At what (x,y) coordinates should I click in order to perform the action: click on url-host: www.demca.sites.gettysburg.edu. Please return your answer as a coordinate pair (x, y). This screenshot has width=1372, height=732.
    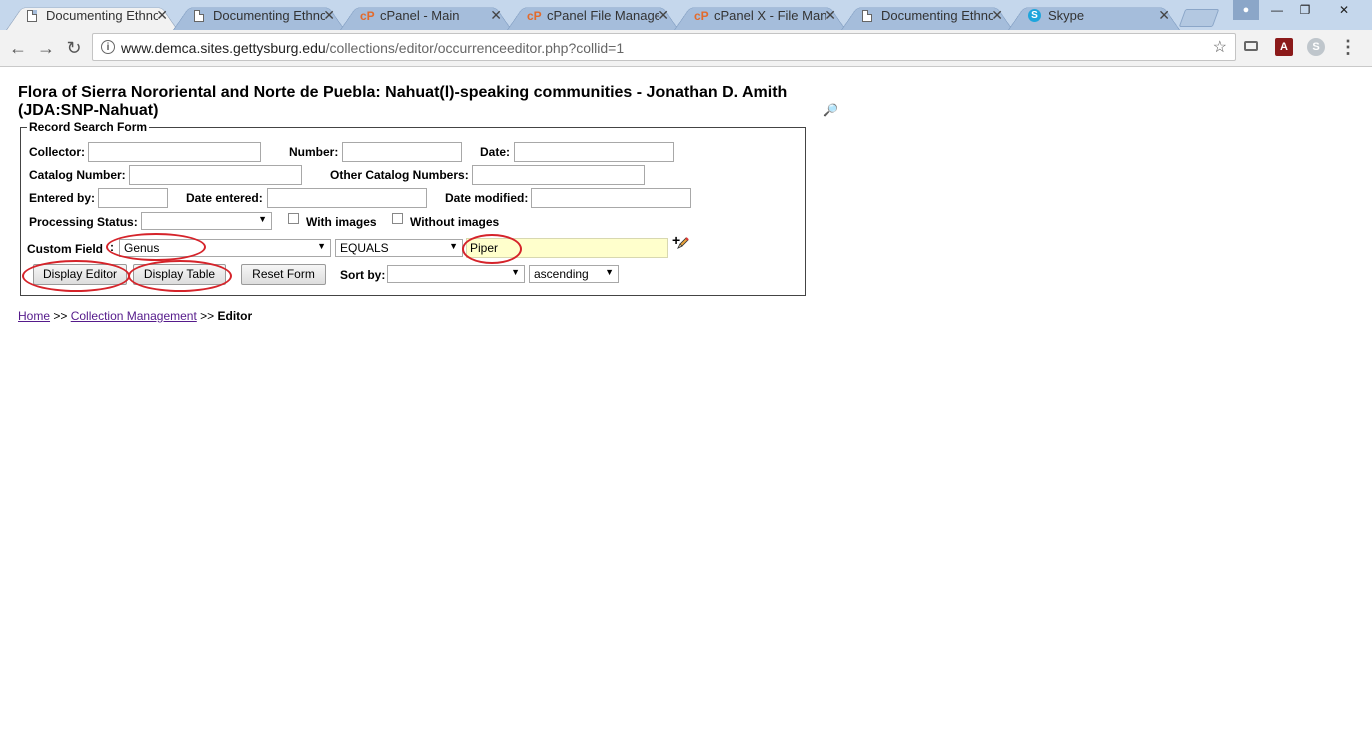
    Looking at the image, I should click on (223, 48).